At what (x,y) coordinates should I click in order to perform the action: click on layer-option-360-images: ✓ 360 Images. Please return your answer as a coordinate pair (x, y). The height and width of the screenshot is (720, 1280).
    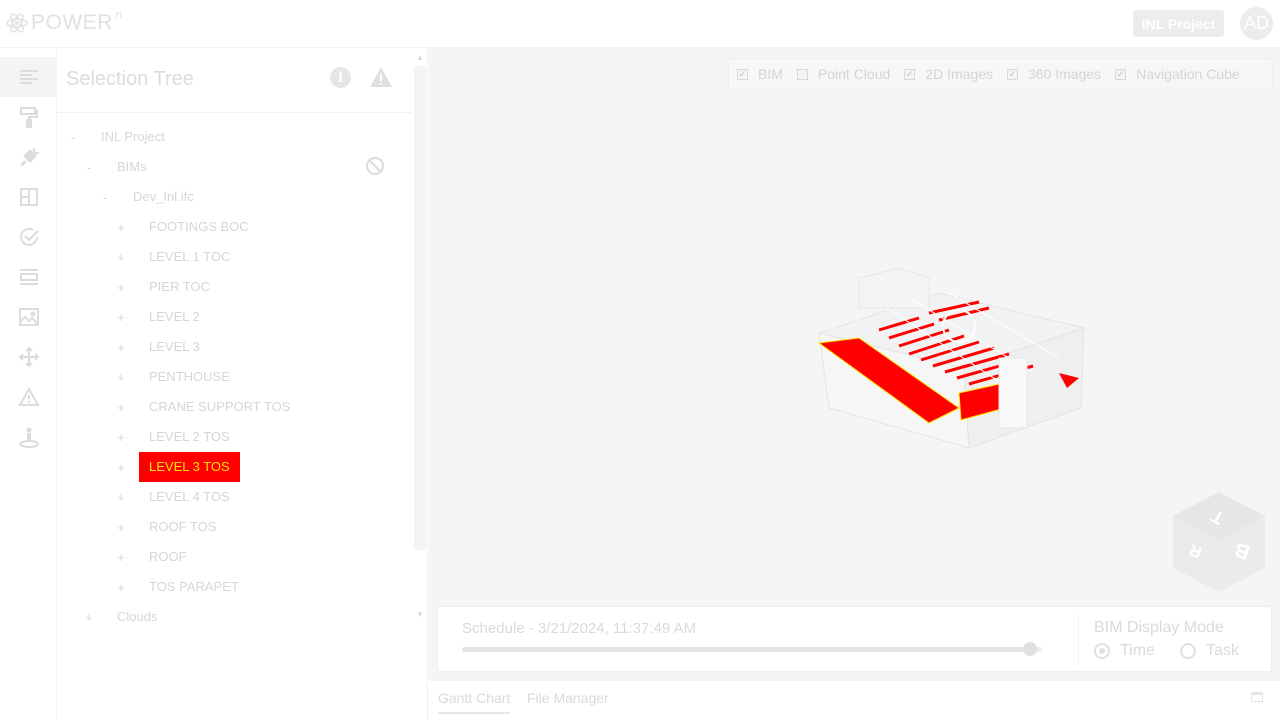
    Looking at the image, I should click on (1053, 74).